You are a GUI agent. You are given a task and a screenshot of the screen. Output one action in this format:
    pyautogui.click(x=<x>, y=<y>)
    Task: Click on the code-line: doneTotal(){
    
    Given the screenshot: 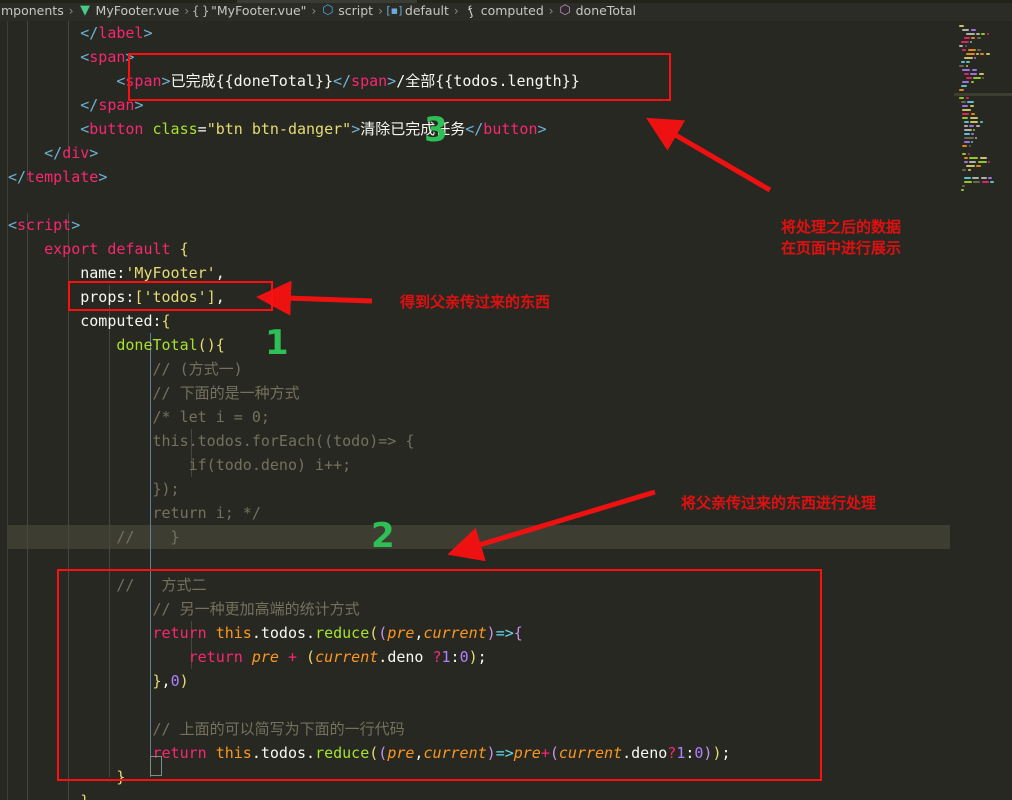 What is the action you would take?
    pyautogui.click(x=116, y=345)
    